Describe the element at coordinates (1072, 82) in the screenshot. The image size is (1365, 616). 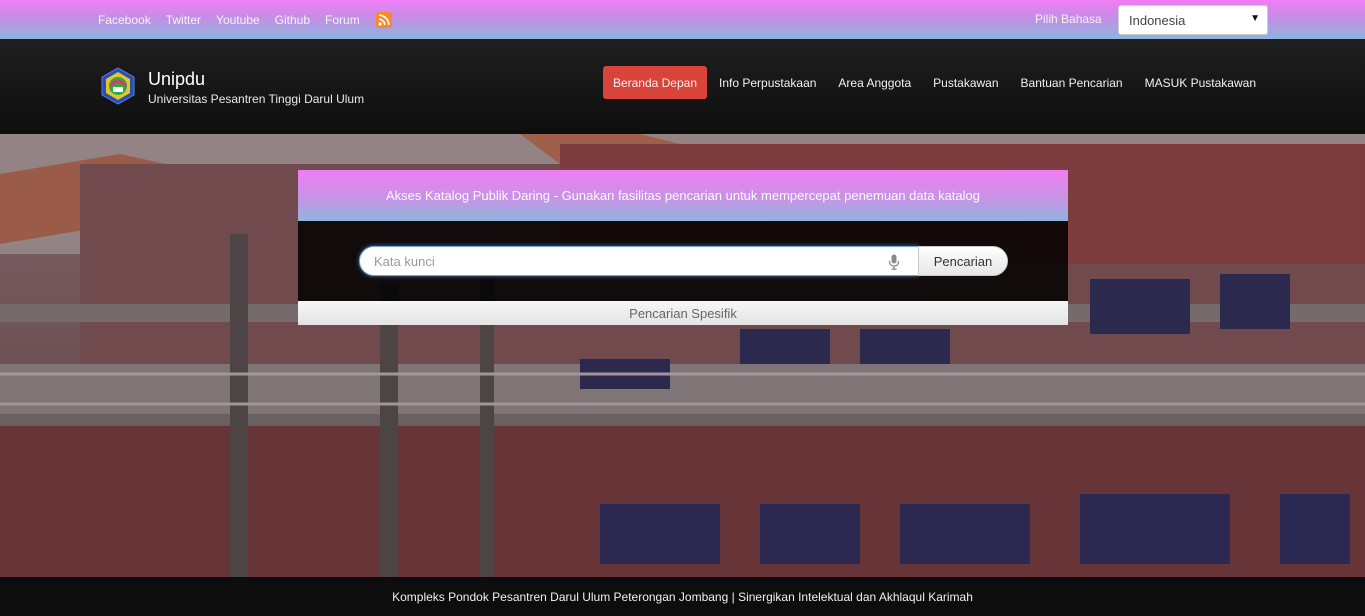
I see `nav-search-help: Bantuan Pencarian` at that location.